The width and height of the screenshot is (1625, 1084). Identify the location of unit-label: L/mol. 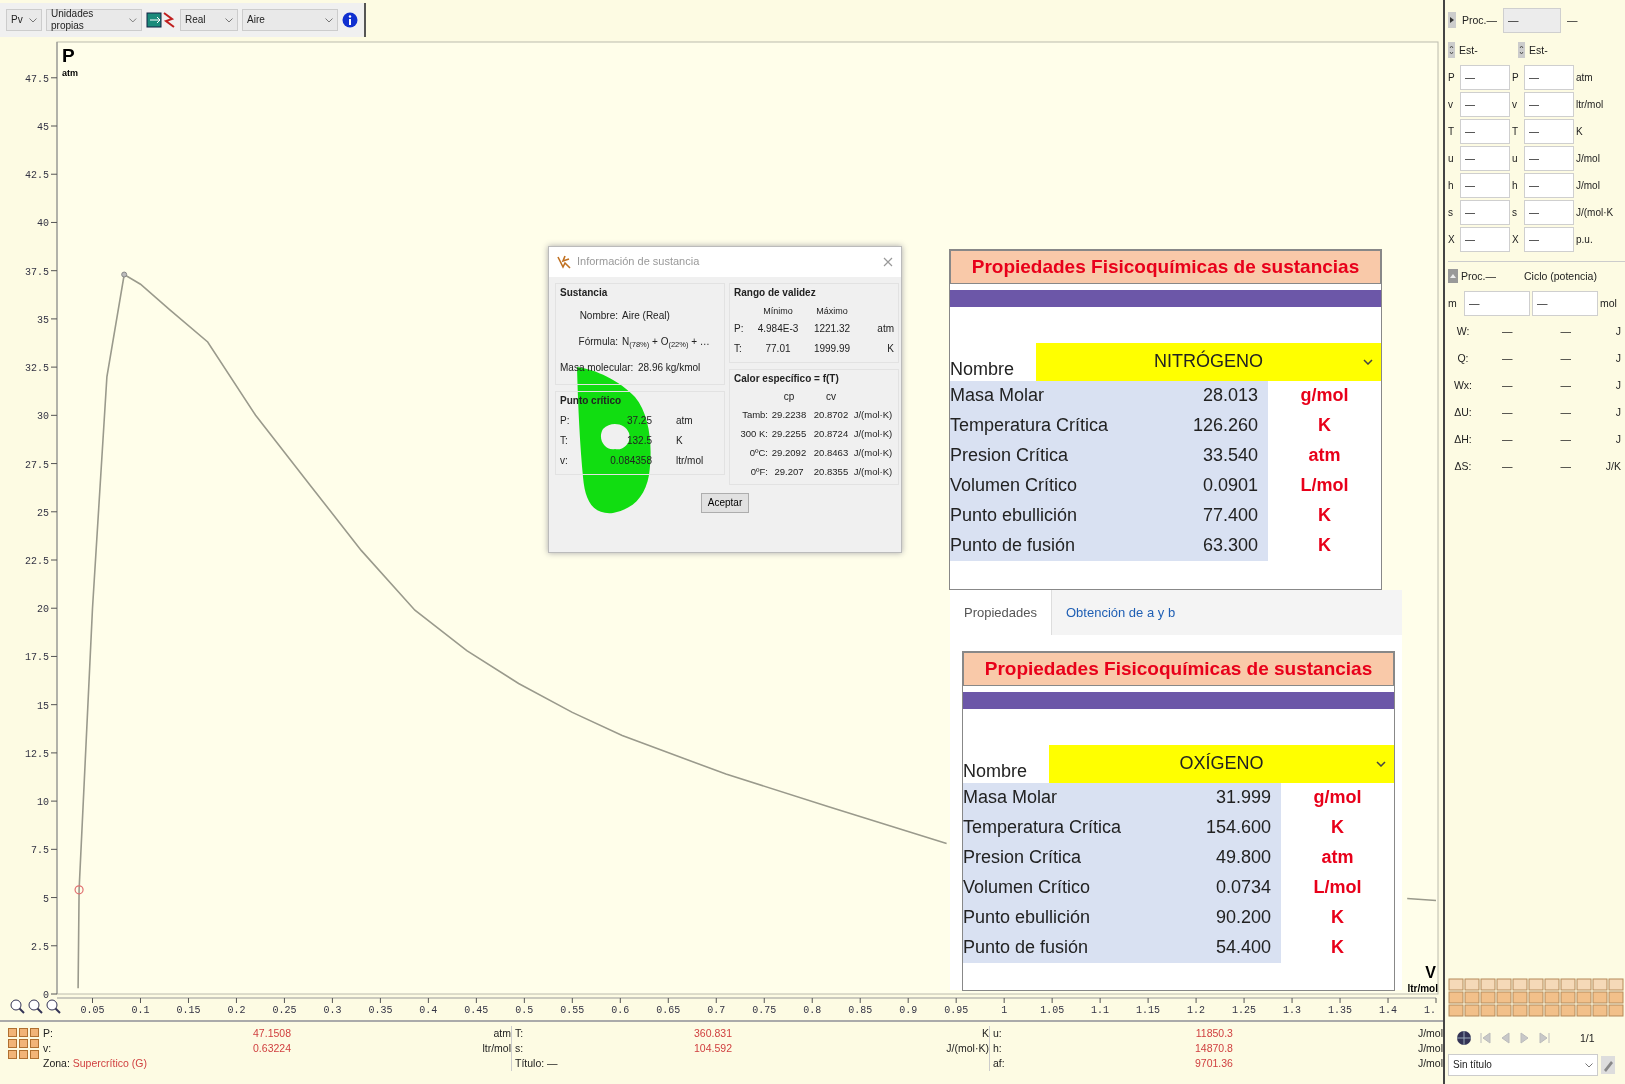
(1324, 486).